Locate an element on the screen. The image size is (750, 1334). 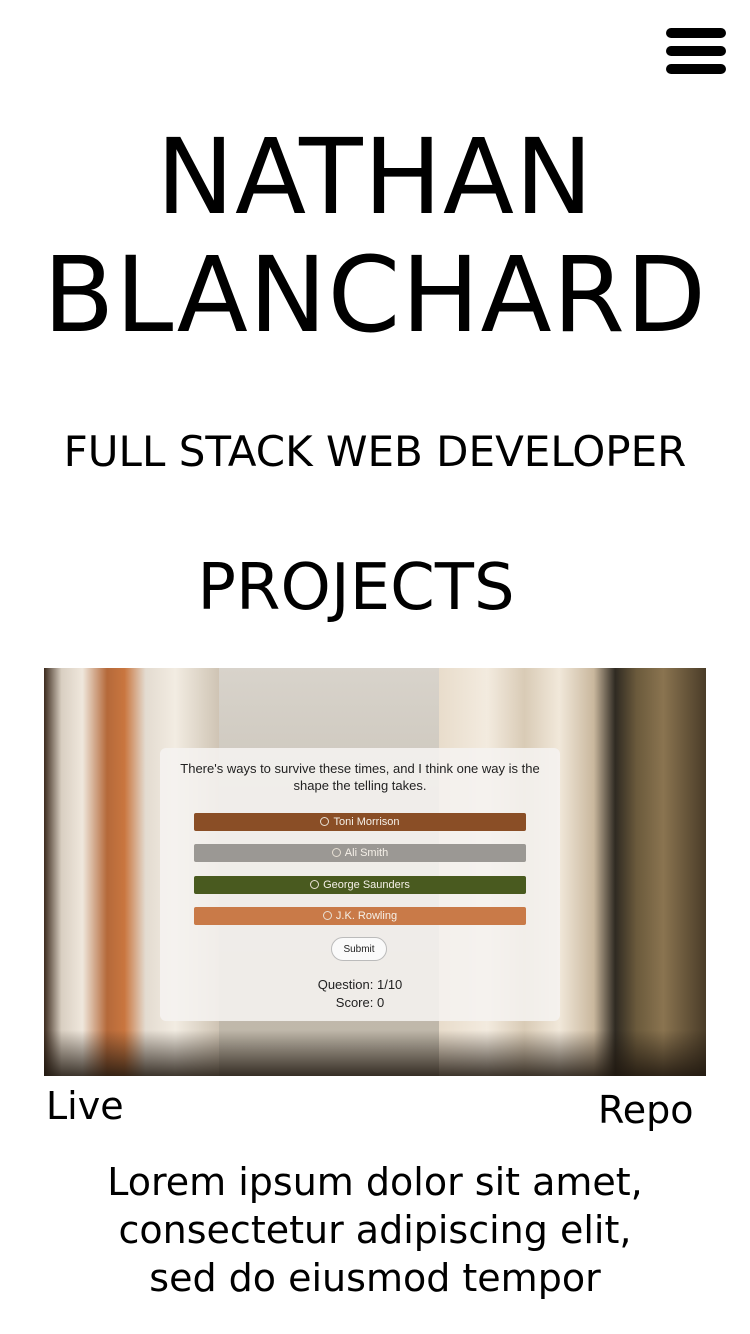
quiz-option: Ali Smith is located at coordinates (360, 853).